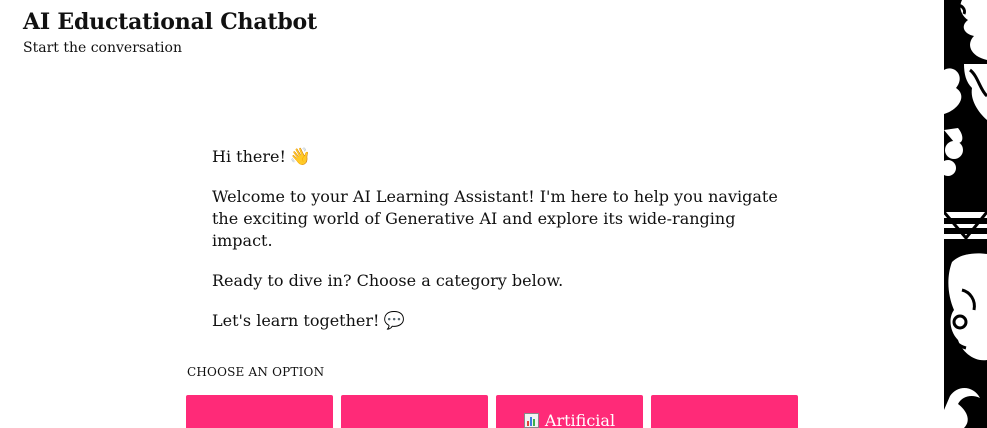  What do you see at coordinates (499, 321) in the screenshot?
I see `closing-line: Let's learn together! 💬` at bounding box center [499, 321].